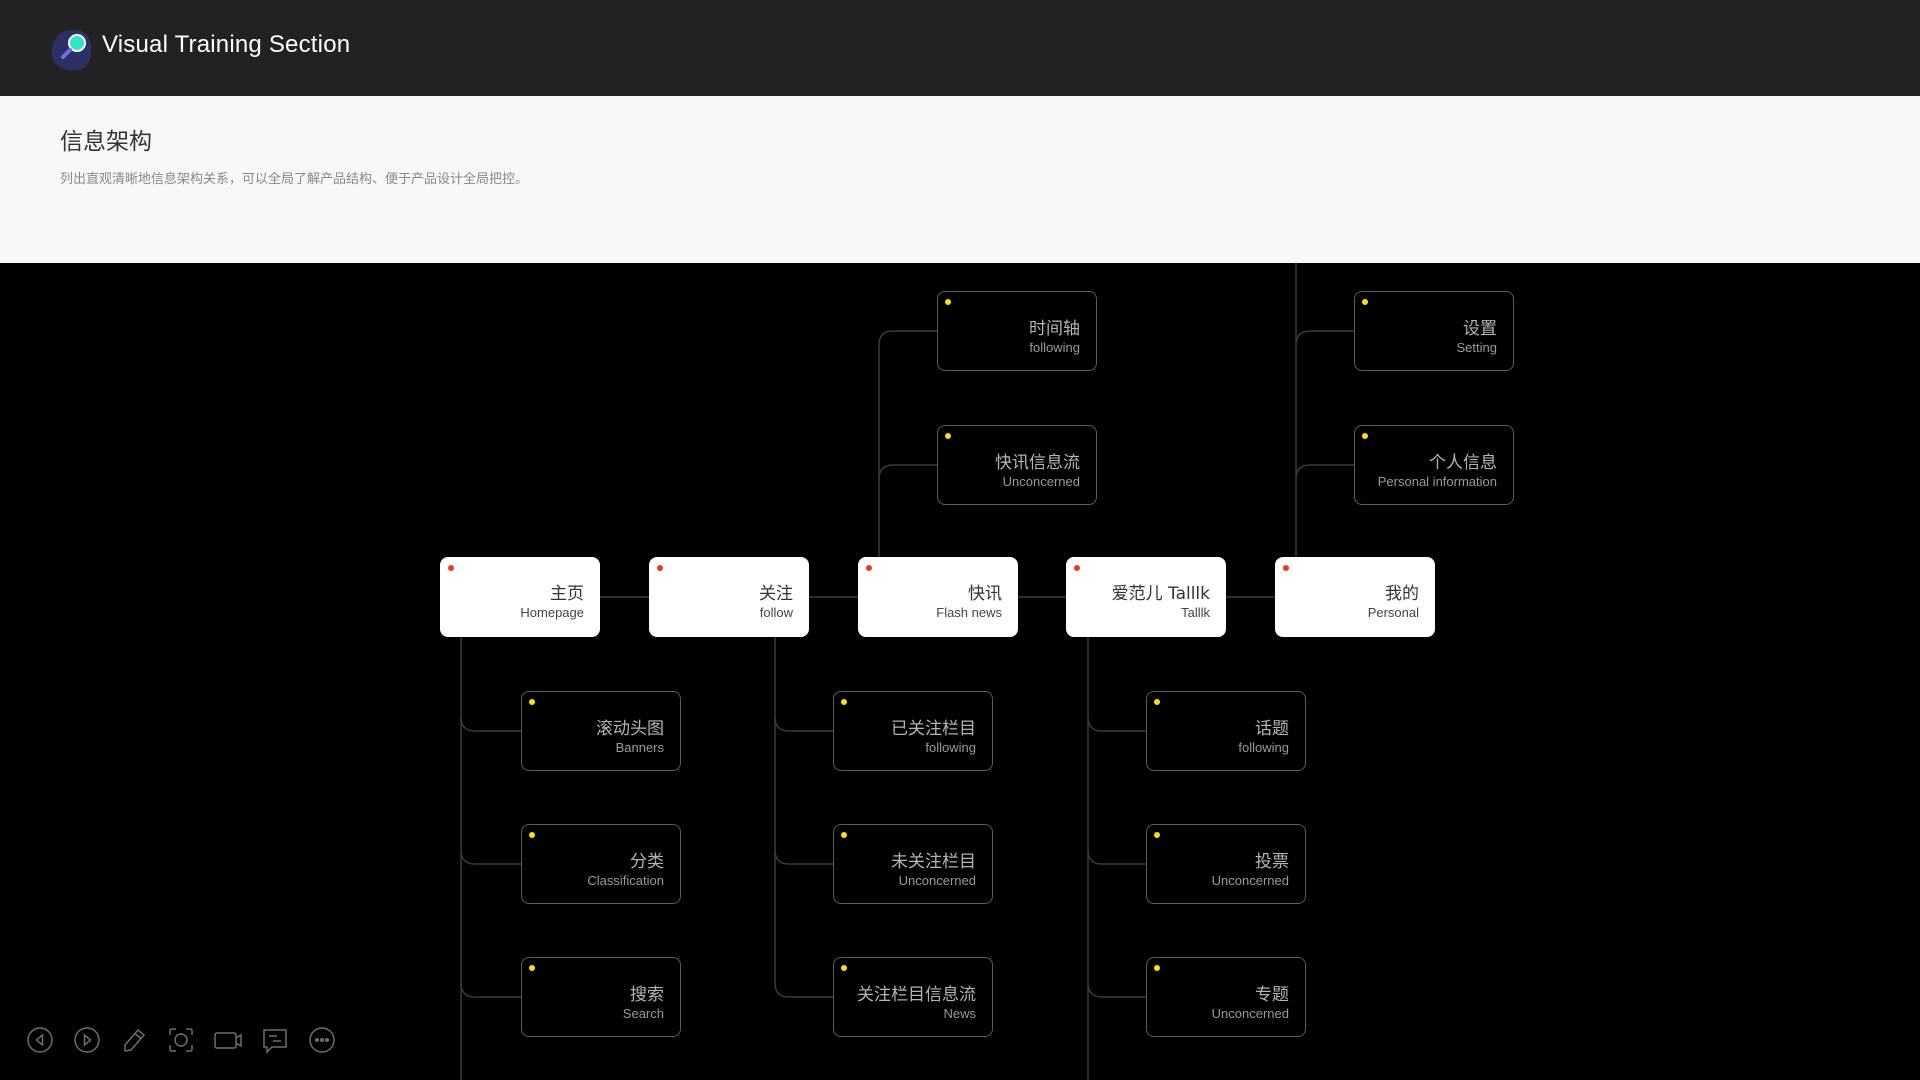  What do you see at coordinates (520, 597) in the screenshot?
I see `node-homepage: 主页 Homepage` at bounding box center [520, 597].